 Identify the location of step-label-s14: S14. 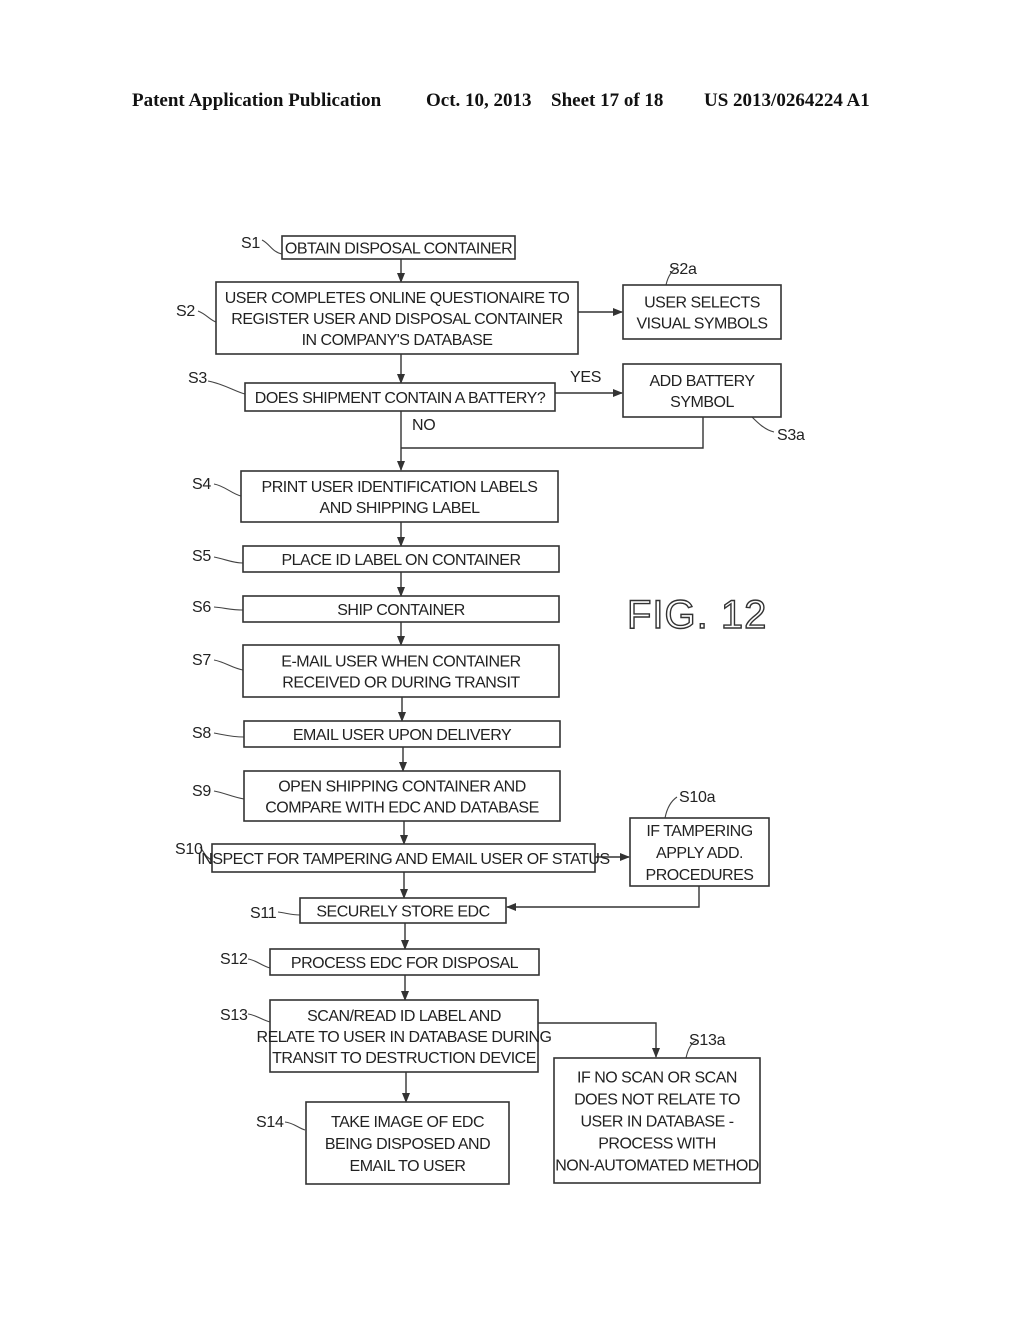
(270, 1122).